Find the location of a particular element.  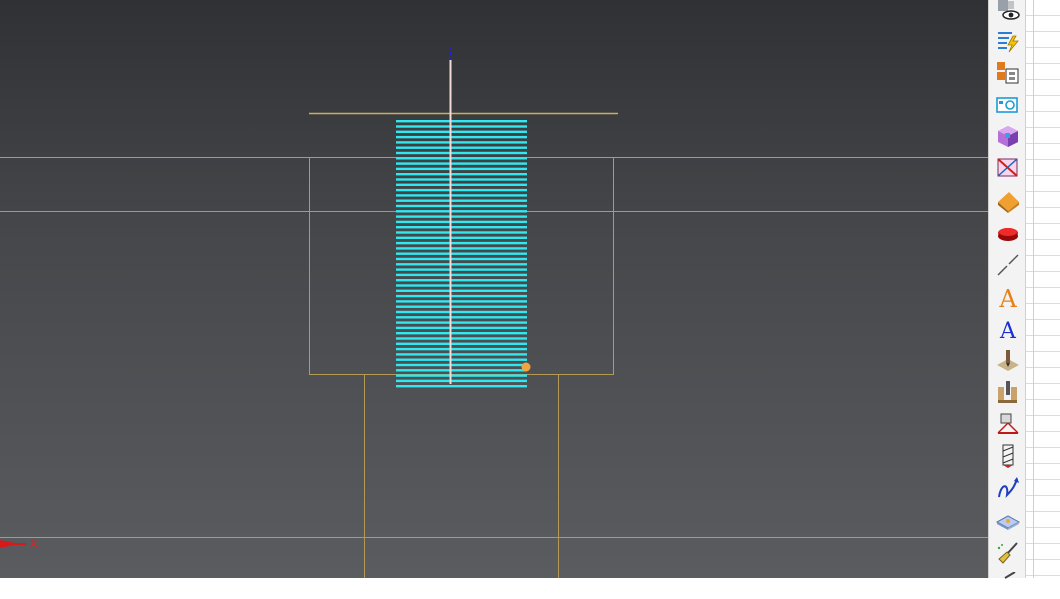

text-blue-icon: A is located at coordinates (1008, 329).